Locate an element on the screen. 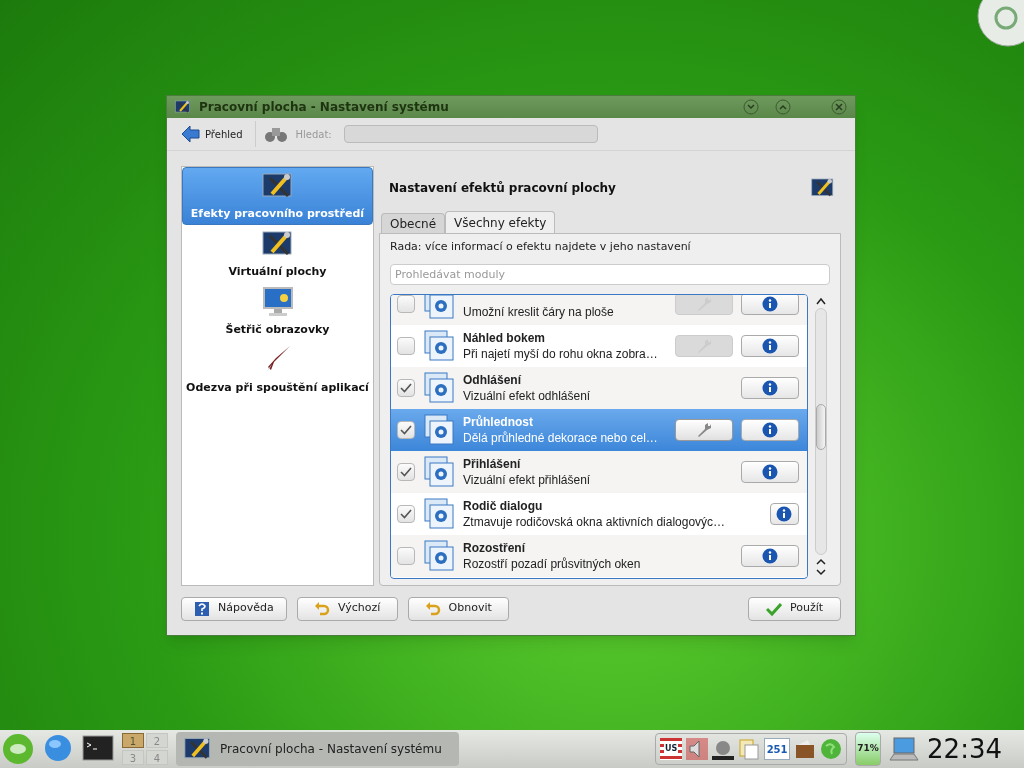 The height and width of the screenshot is (768, 1024). configure-button is located at coordinates (704, 429).